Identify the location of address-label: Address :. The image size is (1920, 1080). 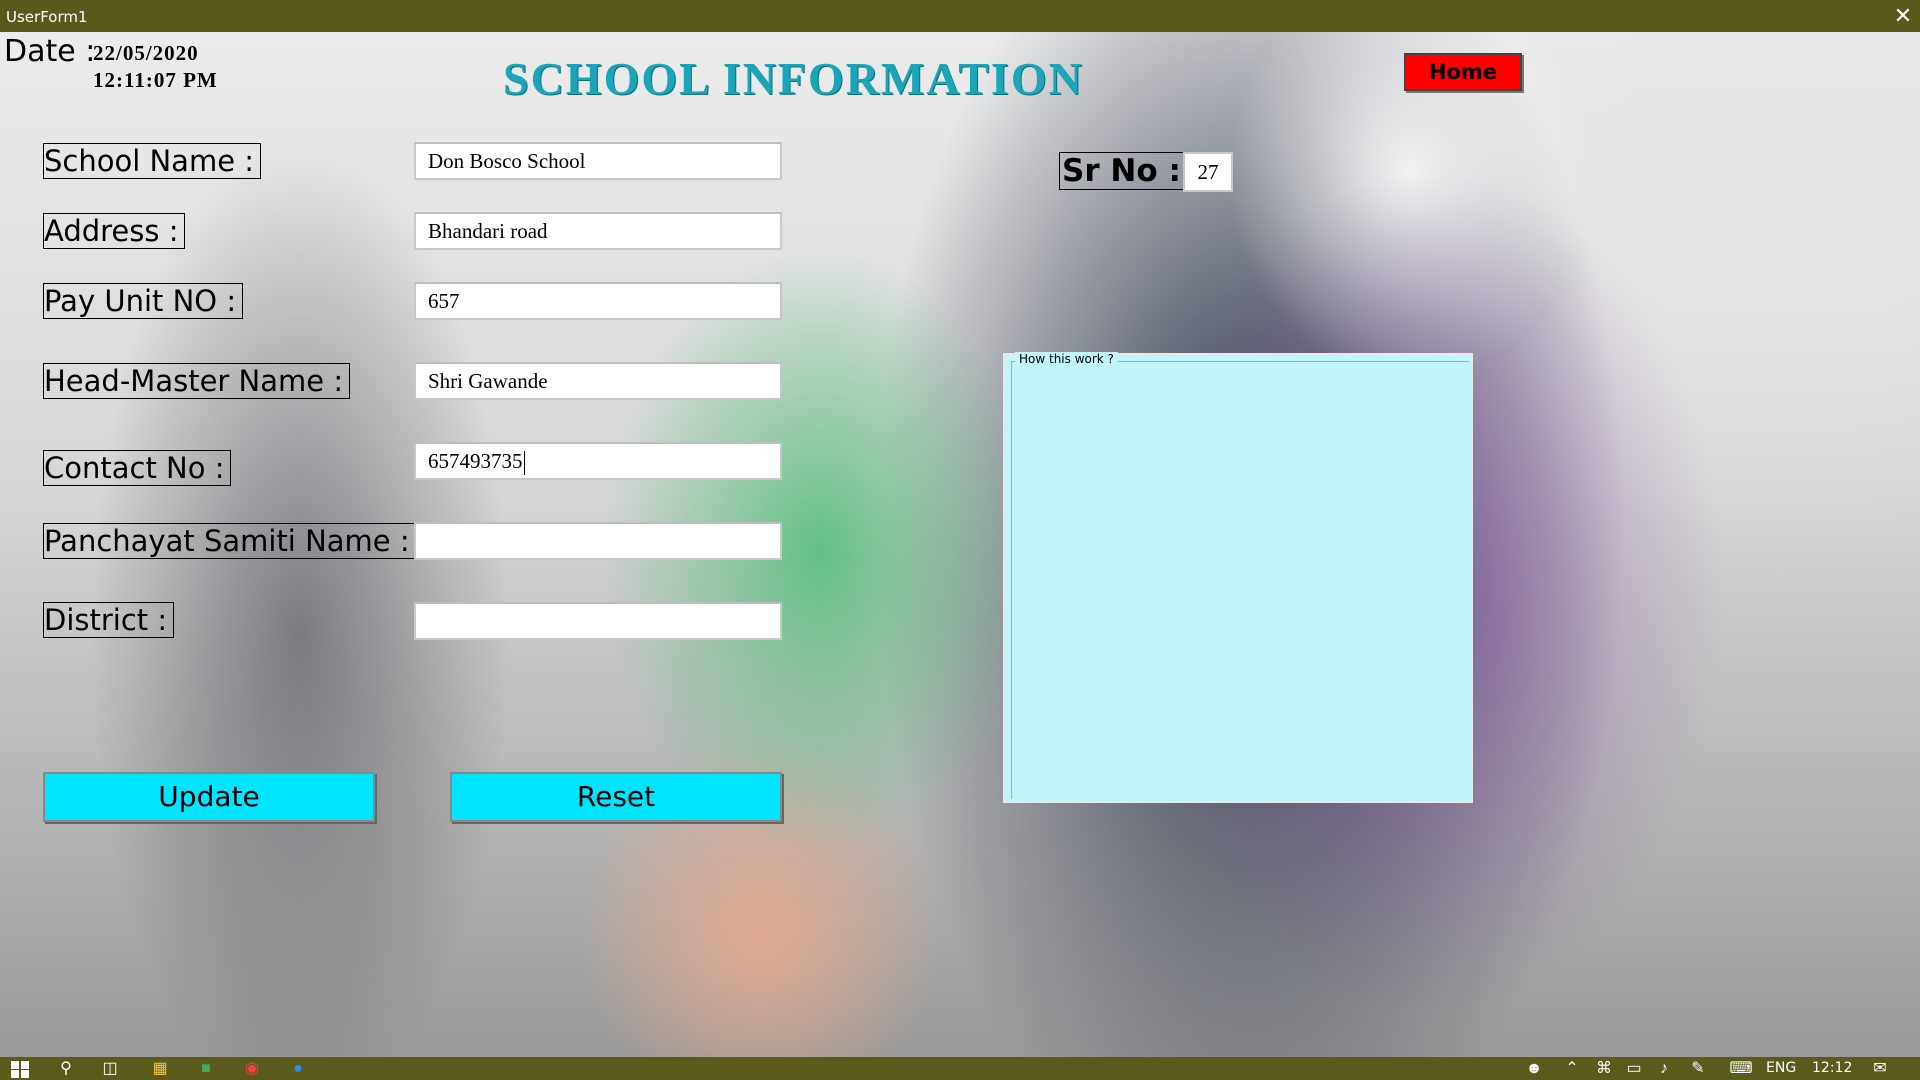
(114, 231).